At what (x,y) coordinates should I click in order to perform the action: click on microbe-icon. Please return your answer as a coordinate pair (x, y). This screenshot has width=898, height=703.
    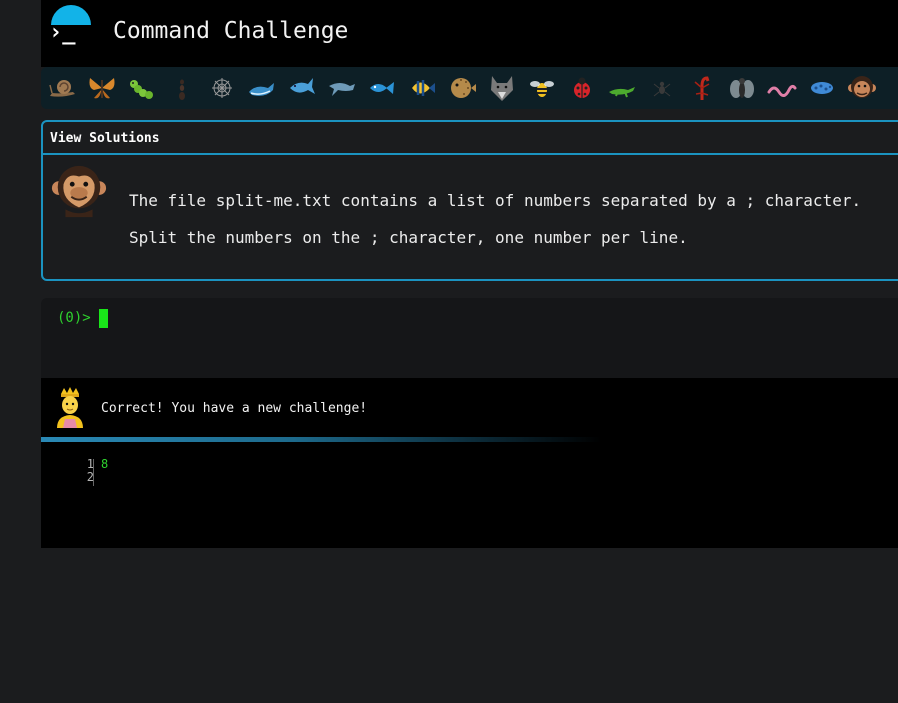
    Looking at the image, I should click on (822, 88).